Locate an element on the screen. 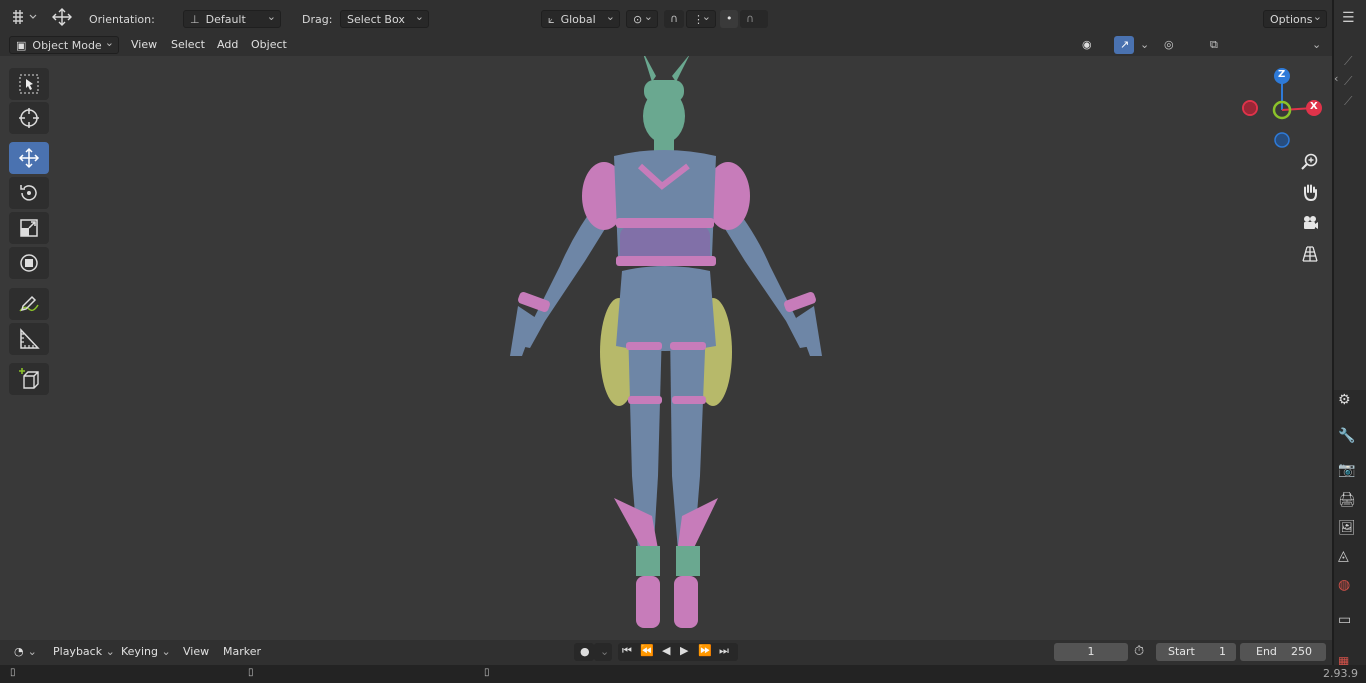 The image size is (1366, 683). navigation-gizmo: Z X is located at coordinates (1284, 108).